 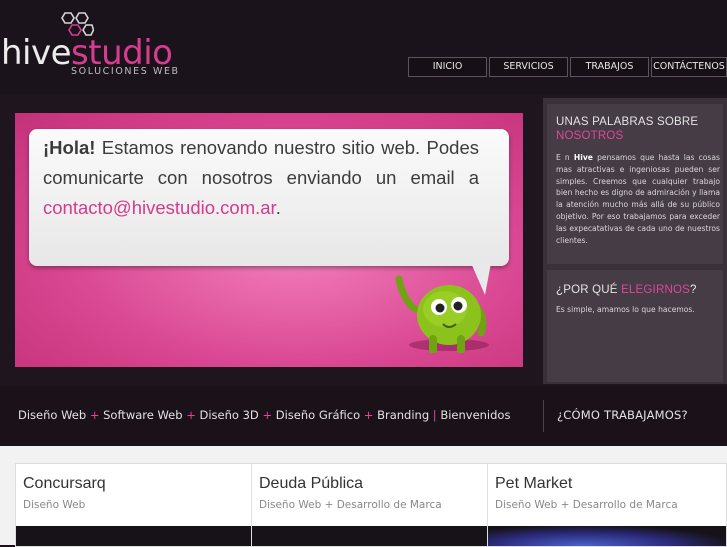 What do you see at coordinates (622, 415) in the screenshot?
I see `como-trabajamos-link: ¿CÓMO TRABAJAMOS?` at bounding box center [622, 415].